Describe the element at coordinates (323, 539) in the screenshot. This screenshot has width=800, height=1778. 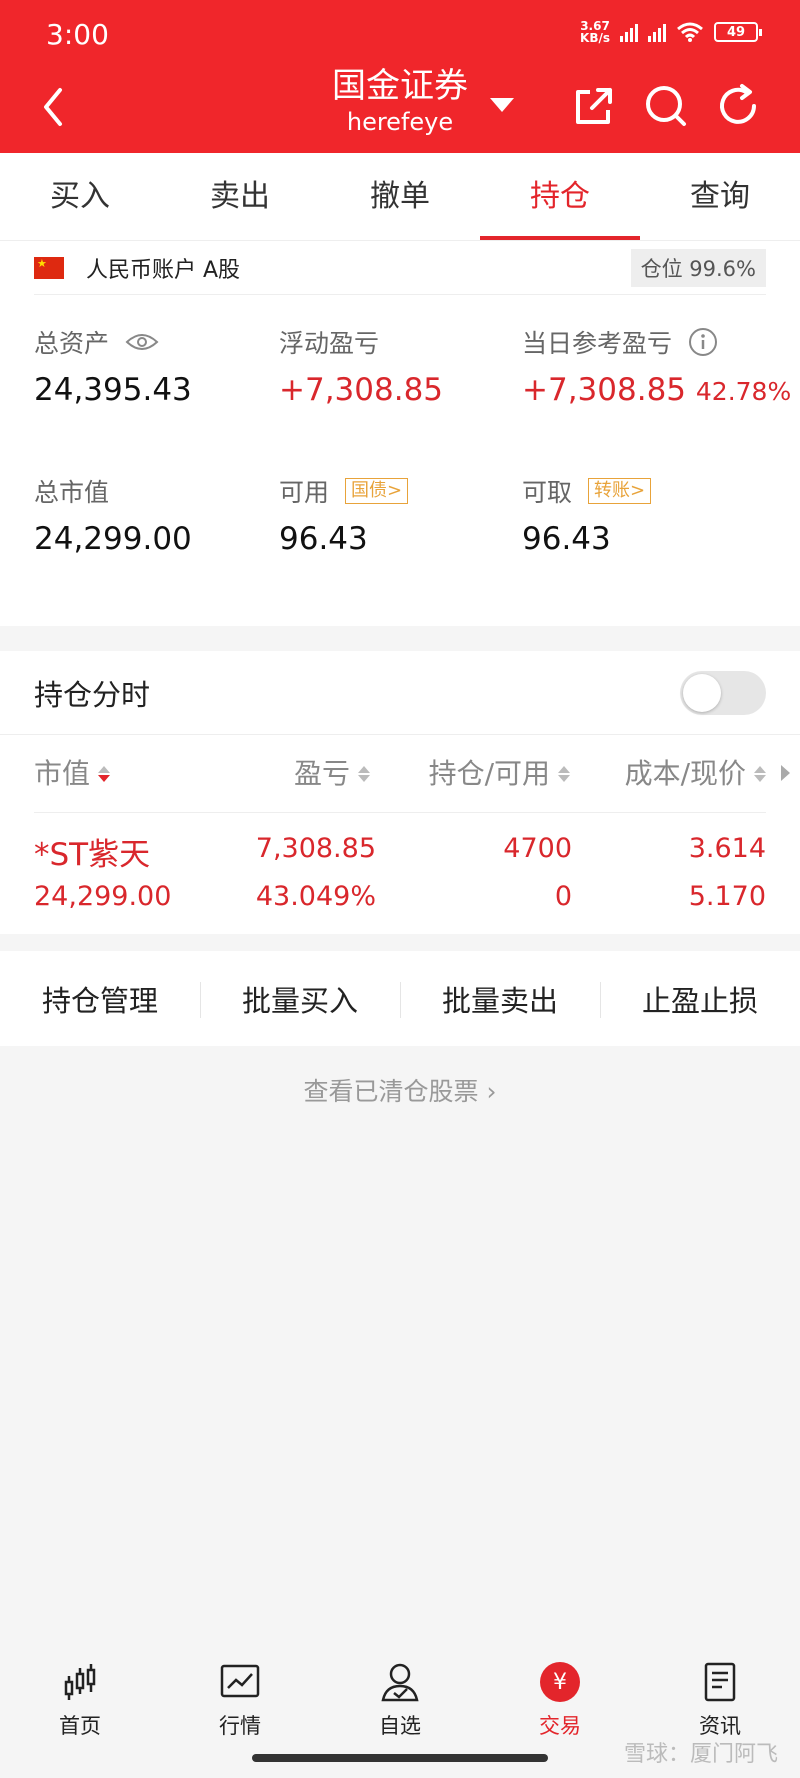
I see `available-value: 96.43` at that location.